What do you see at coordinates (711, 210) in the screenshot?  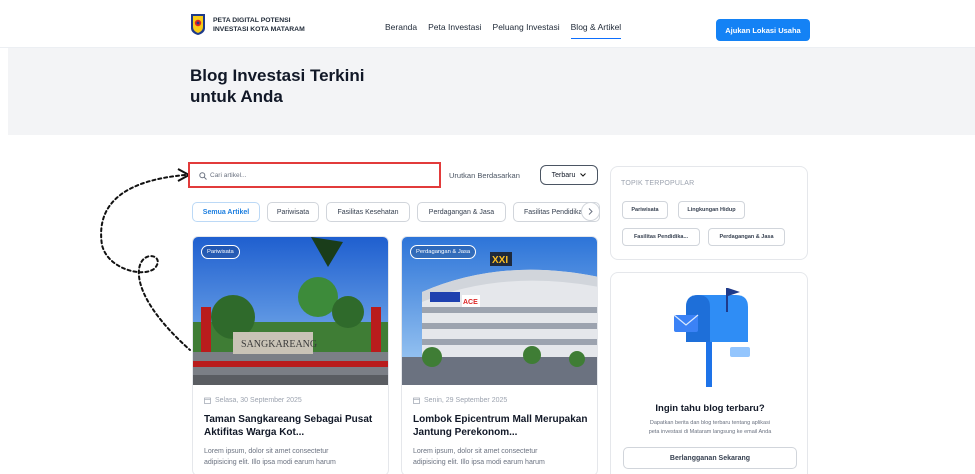 I see `topic-tag-lingkungan-hidup: Lingkungan Hidup` at bounding box center [711, 210].